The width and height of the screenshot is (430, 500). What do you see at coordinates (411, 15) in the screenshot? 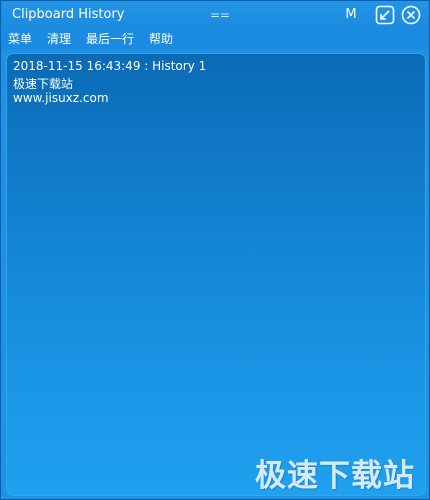
I see `close-icon` at bounding box center [411, 15].